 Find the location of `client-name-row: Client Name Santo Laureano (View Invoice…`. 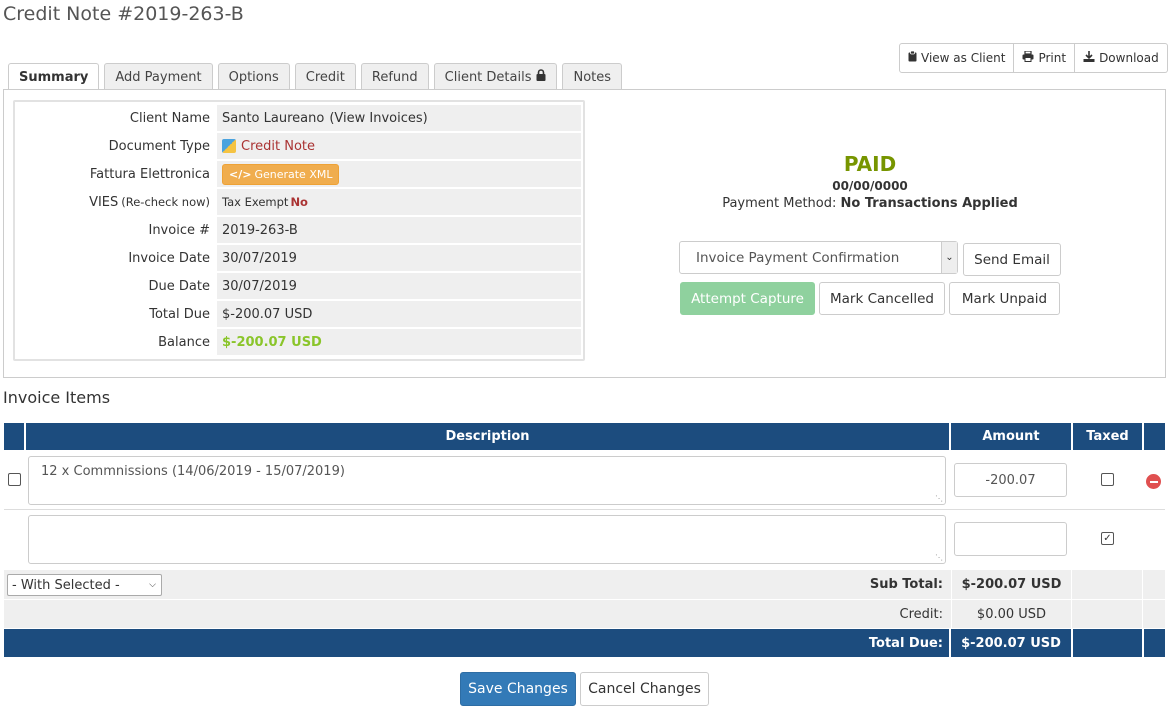

client-name-row: Client Name Santo Laureano (View Invoice… is located at coordinates (299, 118).